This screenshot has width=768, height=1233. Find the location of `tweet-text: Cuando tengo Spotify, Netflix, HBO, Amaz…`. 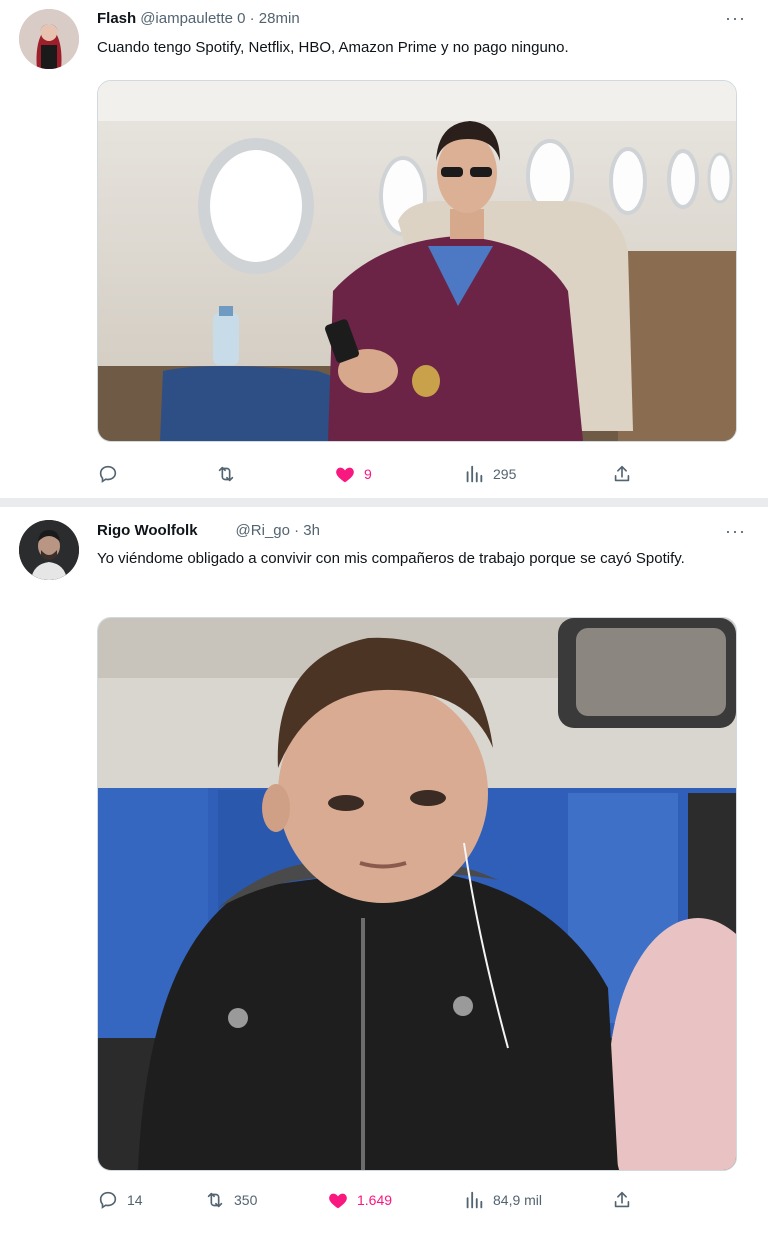

tweet-text: Cuando tengo Spotify, Netflix, HBO, Amaz… is located at coordinates (333, 47).